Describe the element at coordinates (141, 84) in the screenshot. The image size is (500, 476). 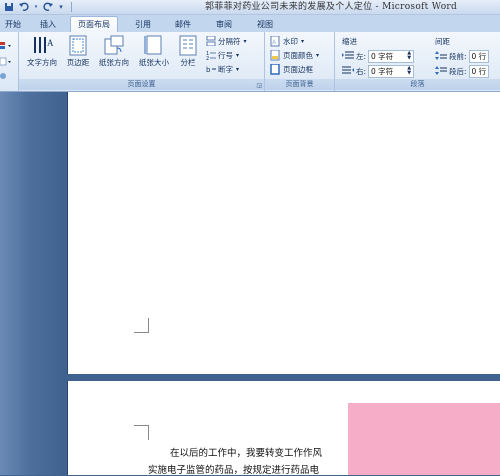
I see `page-setup-group-label: 页面设置` at that location.